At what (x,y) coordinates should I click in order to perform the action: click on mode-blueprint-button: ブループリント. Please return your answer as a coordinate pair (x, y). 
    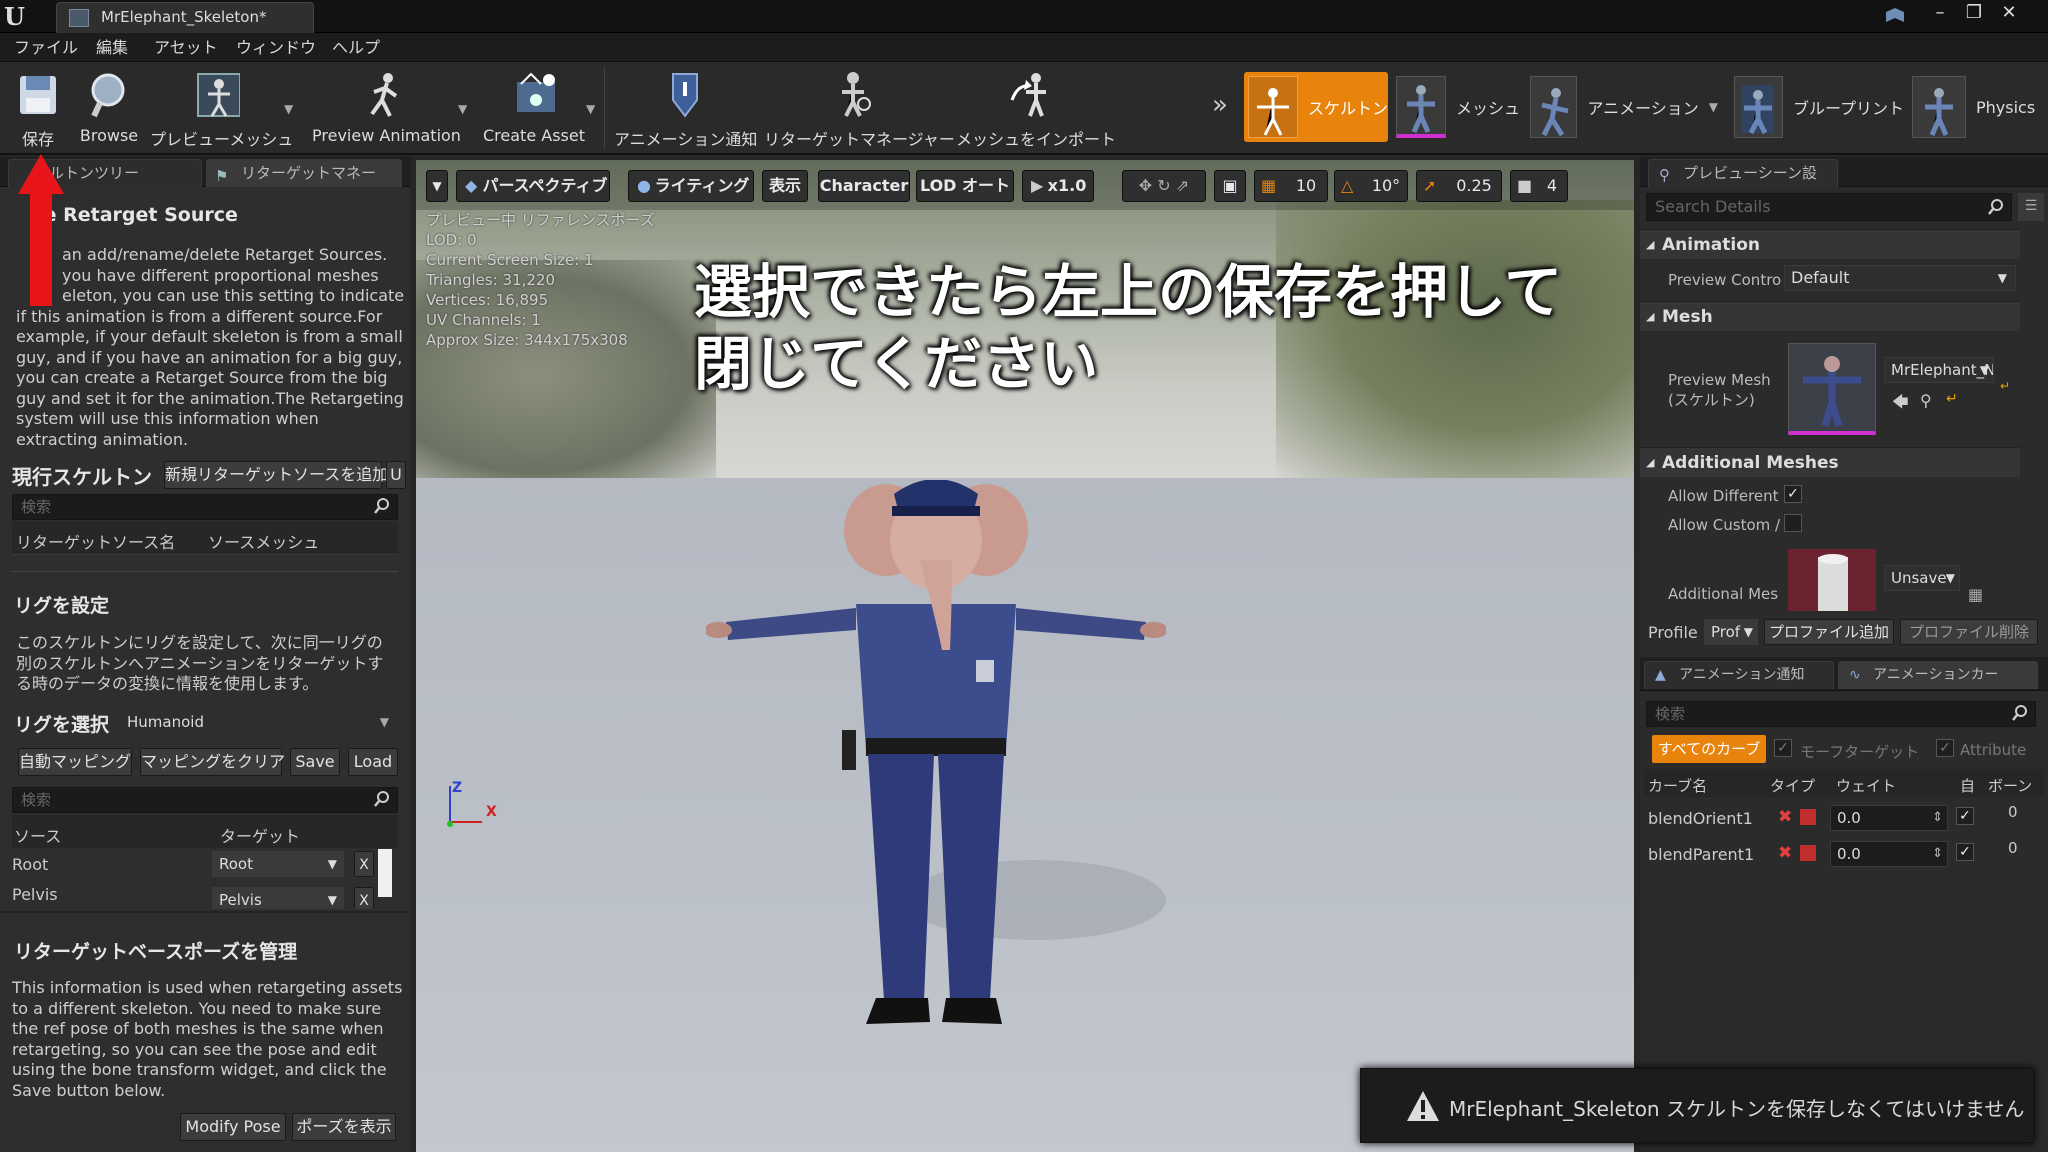
    Looking at the image, I should click on (1819, 107).